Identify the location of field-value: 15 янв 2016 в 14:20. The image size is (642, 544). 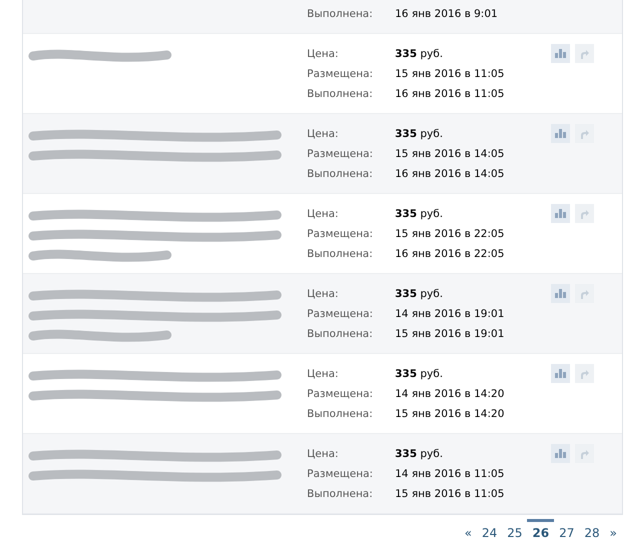
(449, 414).